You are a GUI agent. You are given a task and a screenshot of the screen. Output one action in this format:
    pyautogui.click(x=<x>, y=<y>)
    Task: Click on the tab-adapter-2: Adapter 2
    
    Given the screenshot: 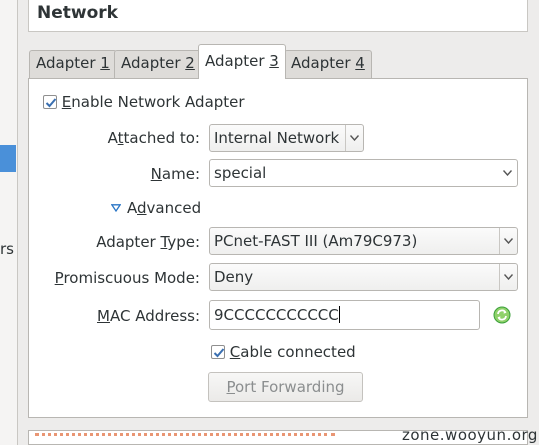 What is the action you would take?
    pyautogui.click(x=158, y=64)
    